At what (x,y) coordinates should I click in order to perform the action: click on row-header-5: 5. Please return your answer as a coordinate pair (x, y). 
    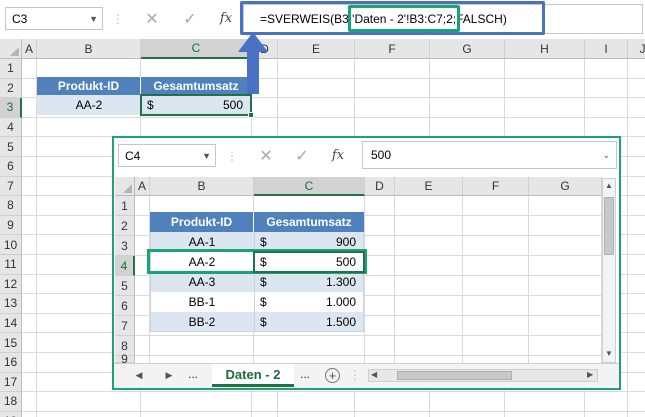
    Looking at the image, I should click on (11, 147).